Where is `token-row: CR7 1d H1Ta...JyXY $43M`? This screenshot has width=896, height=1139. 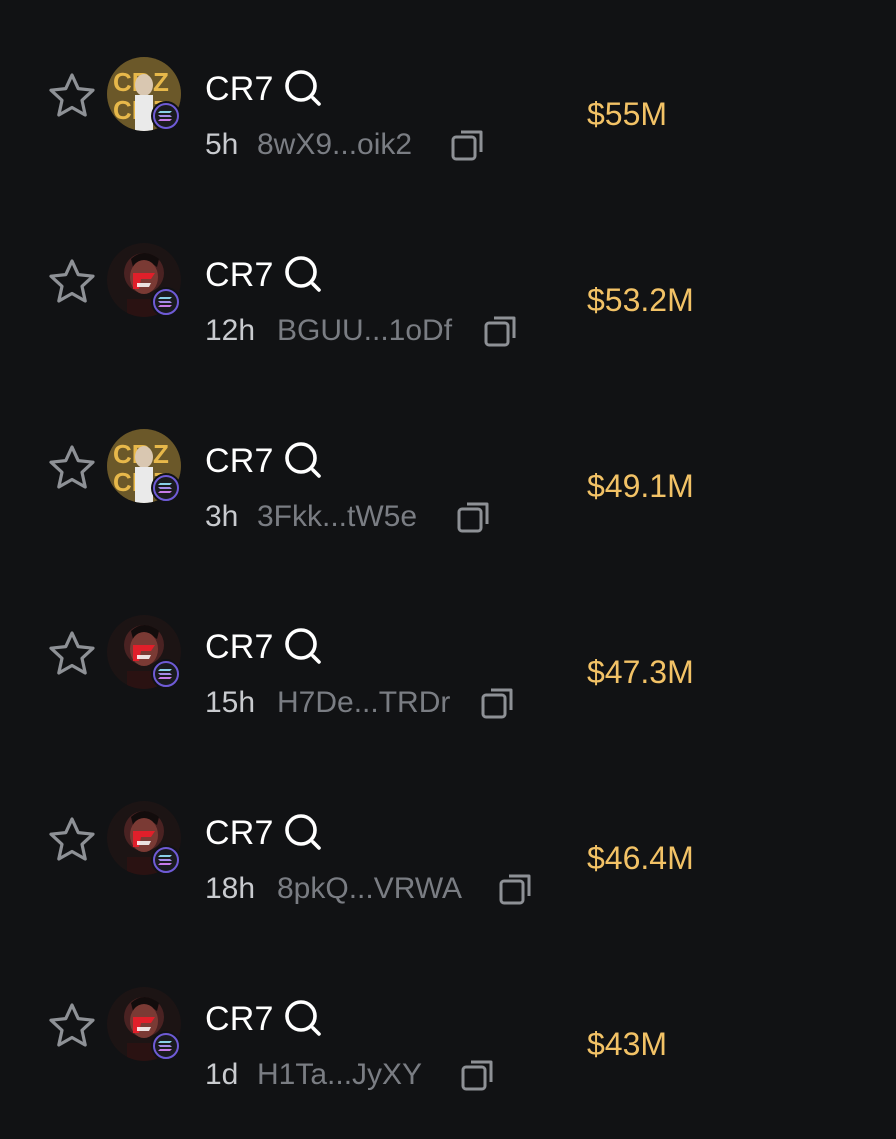 token-row: CR7 1d H1Ta...JyXY $43M is located at coordinates (448, 1022).